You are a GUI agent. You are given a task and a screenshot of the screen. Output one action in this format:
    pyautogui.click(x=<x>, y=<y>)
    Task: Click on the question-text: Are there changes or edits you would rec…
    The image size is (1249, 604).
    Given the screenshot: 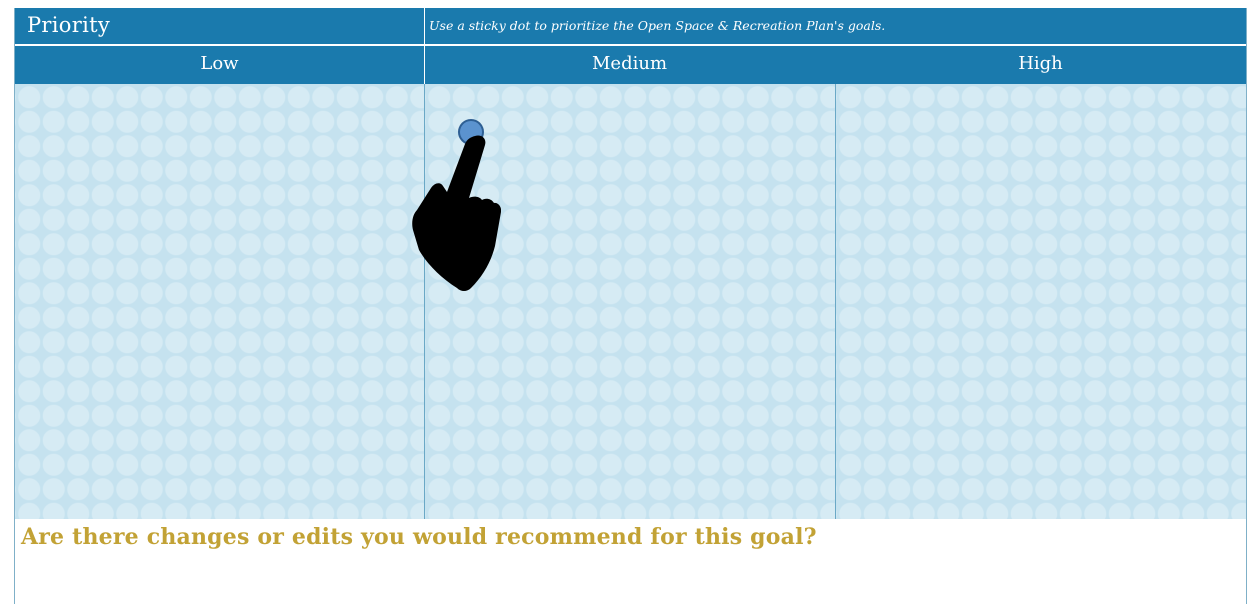 What is the action you would take?
    pyautogui.click(x=419, y=537)
    